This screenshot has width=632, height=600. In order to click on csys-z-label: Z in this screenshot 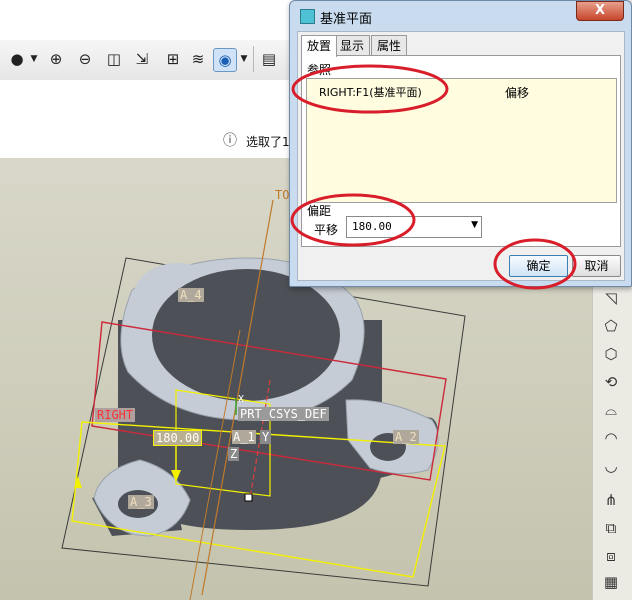, I will do `click(234, 454)`.